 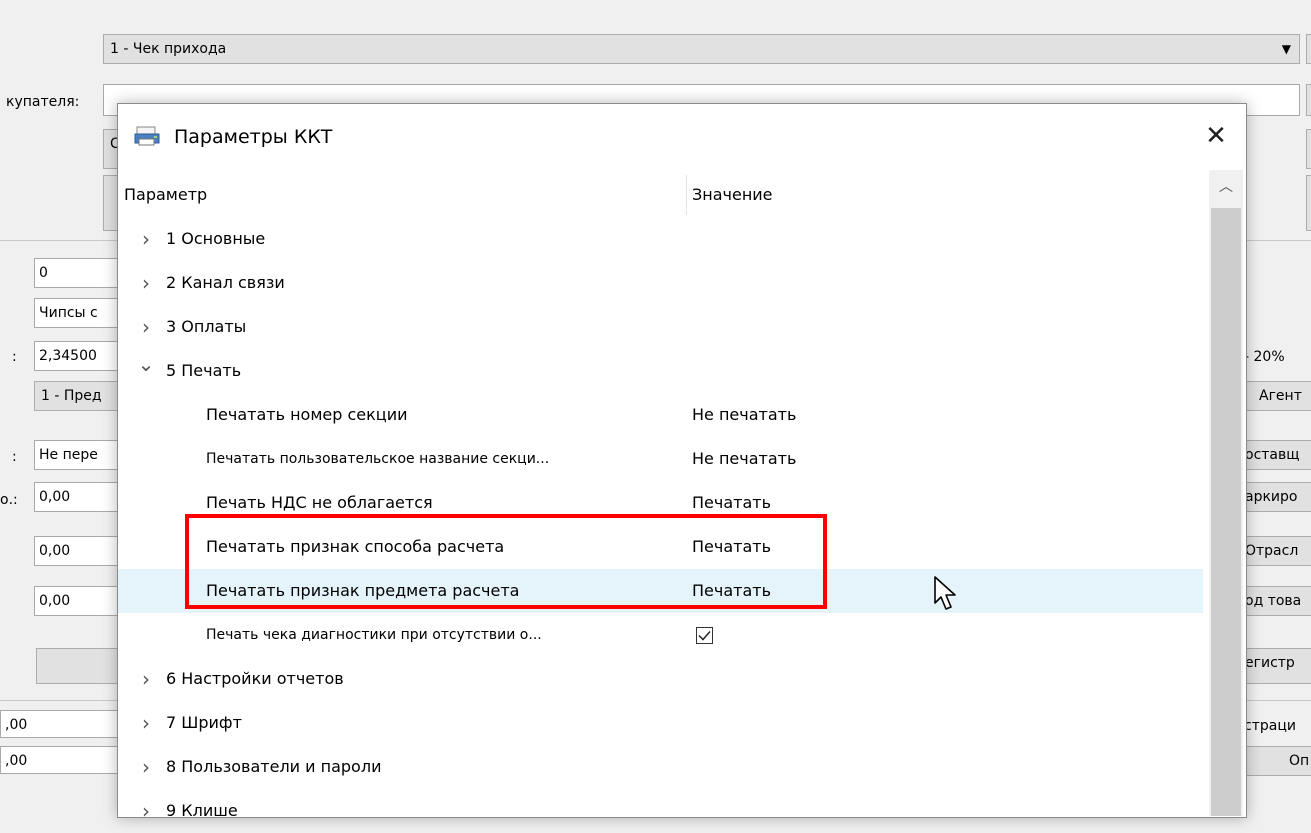 What do you see at coordinates (1270, 726) in the screenshot?
I see `registration-text: страци` at bounding box center [1270, 726].